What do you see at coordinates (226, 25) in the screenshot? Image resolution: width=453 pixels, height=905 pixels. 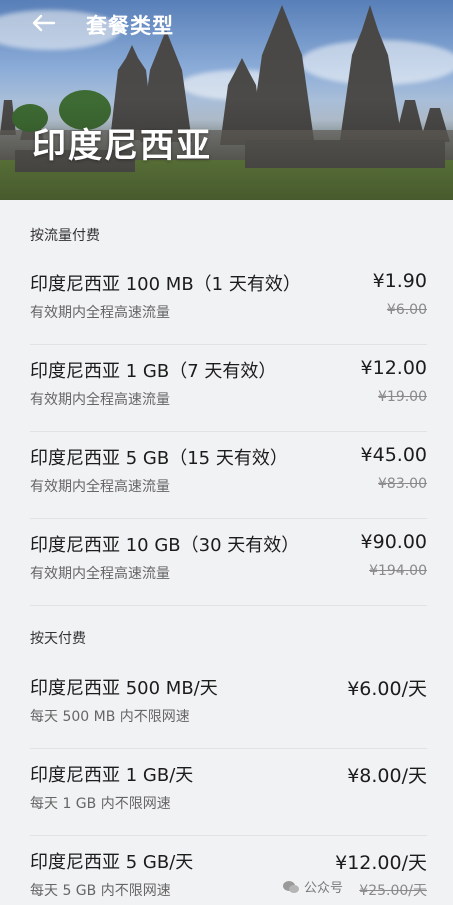 I see `top-bar: 套餐类型` at bounding box center [226, 25].